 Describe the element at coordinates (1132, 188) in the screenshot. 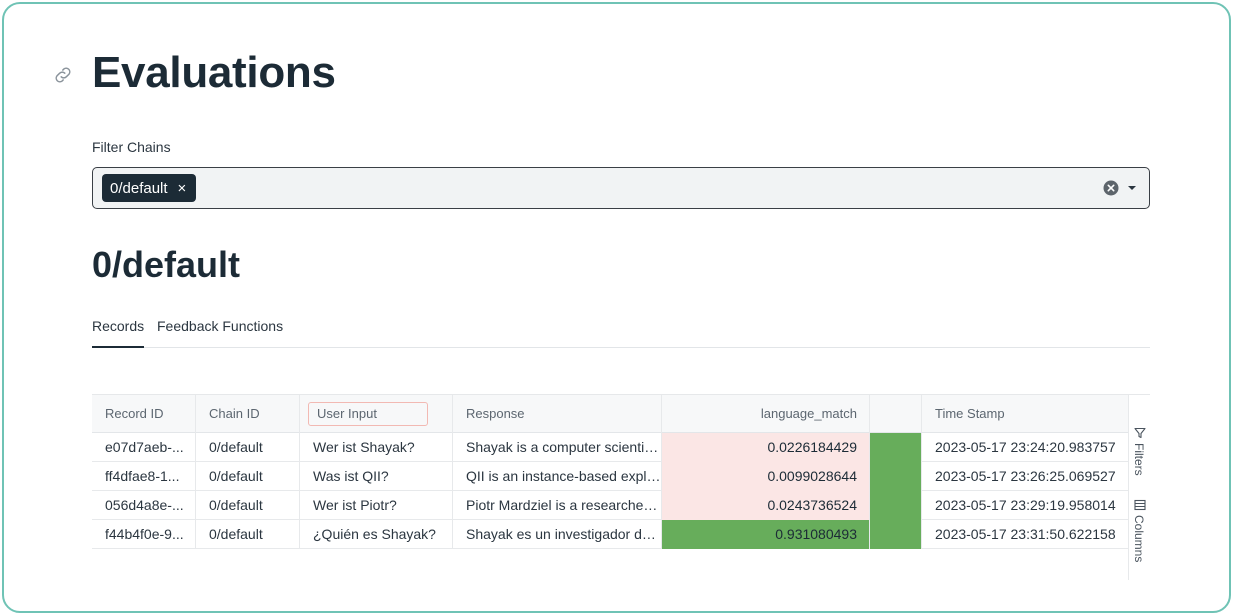

I see `chevron-down-icon` at that location.